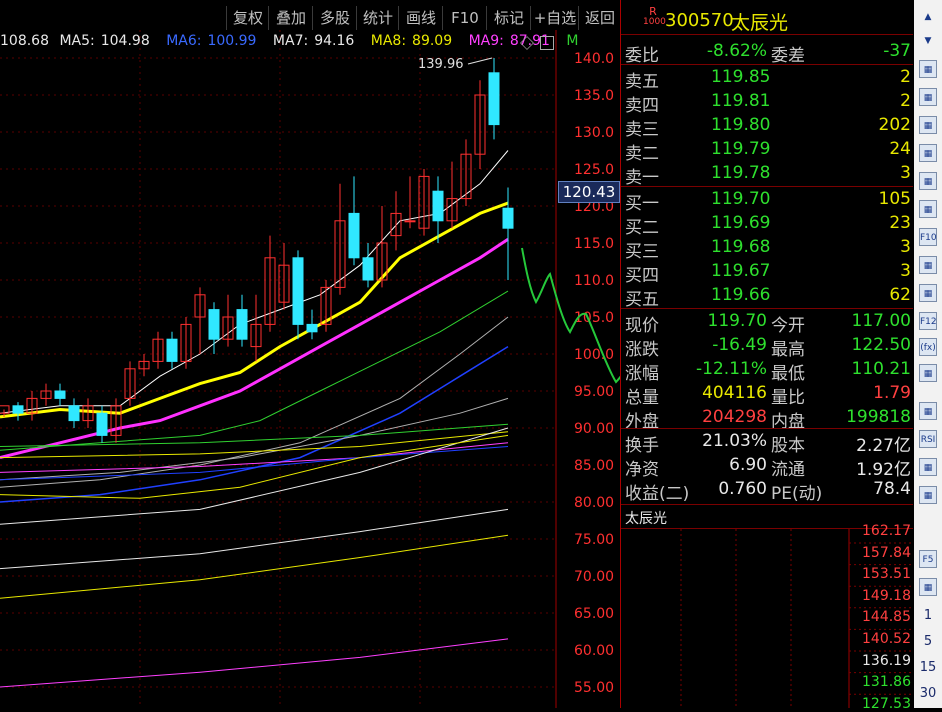 This screenshot has width=942, height=712. I want to click on k-line-icon: ▦, so click(928, 125).